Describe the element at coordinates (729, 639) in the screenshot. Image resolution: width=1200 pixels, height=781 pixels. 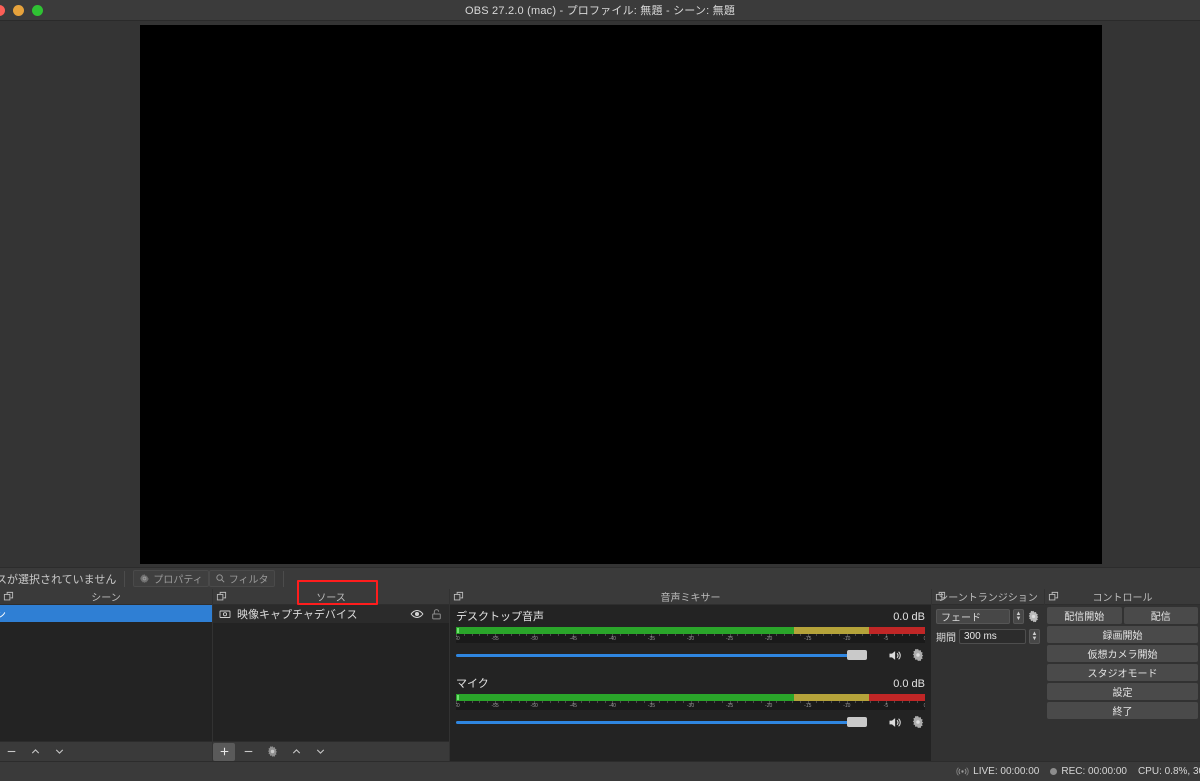
I see `meter-tick-label: -25` at that location.